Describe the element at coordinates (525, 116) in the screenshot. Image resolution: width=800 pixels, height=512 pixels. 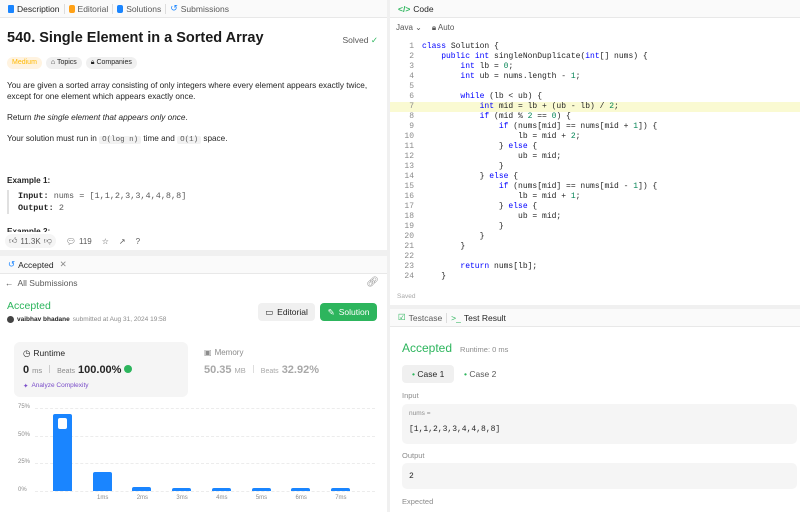
I see `code-text: if (mid % 2 == 0) {` at that location.